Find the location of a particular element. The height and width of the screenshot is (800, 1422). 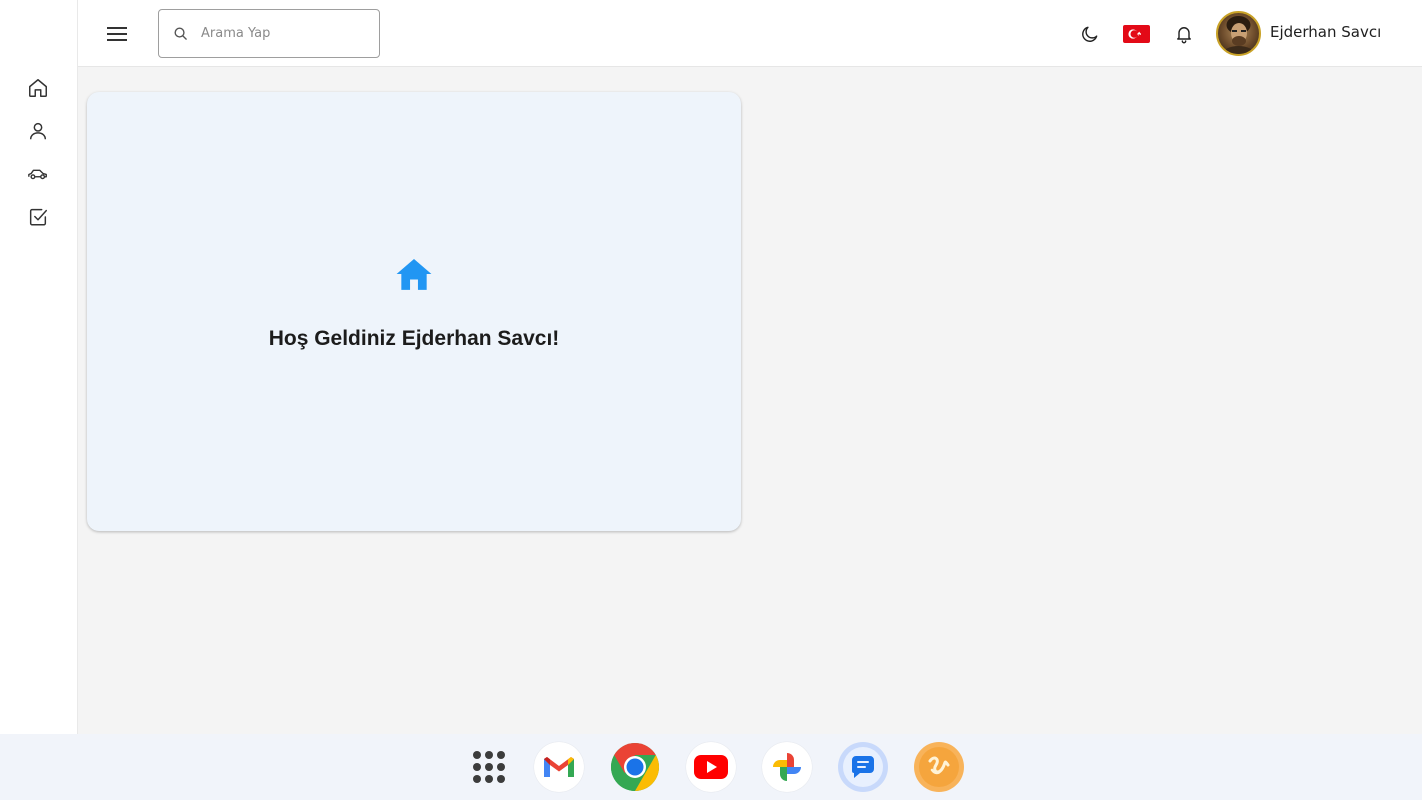

turkey-flag-icon is located at coordinates (1136, 34).